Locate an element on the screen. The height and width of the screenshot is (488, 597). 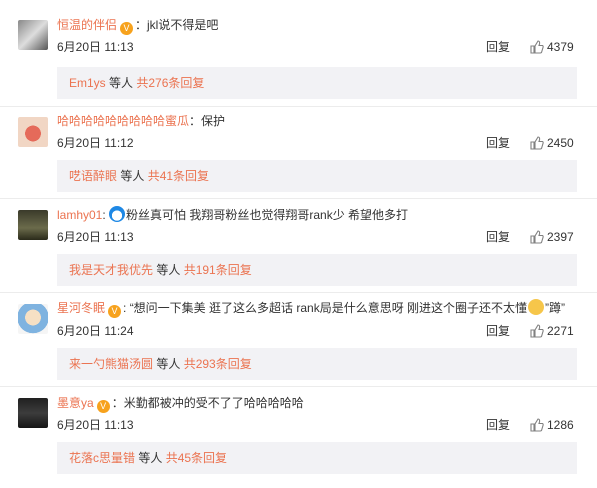
comment-username: 墨意ya is located at coordinates (75, 403).